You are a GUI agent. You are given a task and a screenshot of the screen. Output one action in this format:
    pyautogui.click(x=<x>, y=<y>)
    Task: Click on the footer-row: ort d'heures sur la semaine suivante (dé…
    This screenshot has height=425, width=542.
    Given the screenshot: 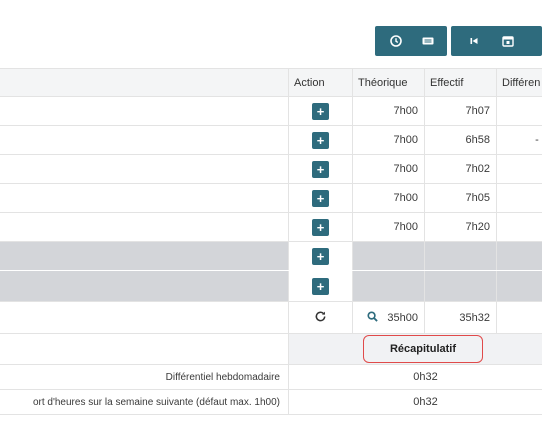 What is the action you would take?
    pyautogui.click(x=271, y=402)
    